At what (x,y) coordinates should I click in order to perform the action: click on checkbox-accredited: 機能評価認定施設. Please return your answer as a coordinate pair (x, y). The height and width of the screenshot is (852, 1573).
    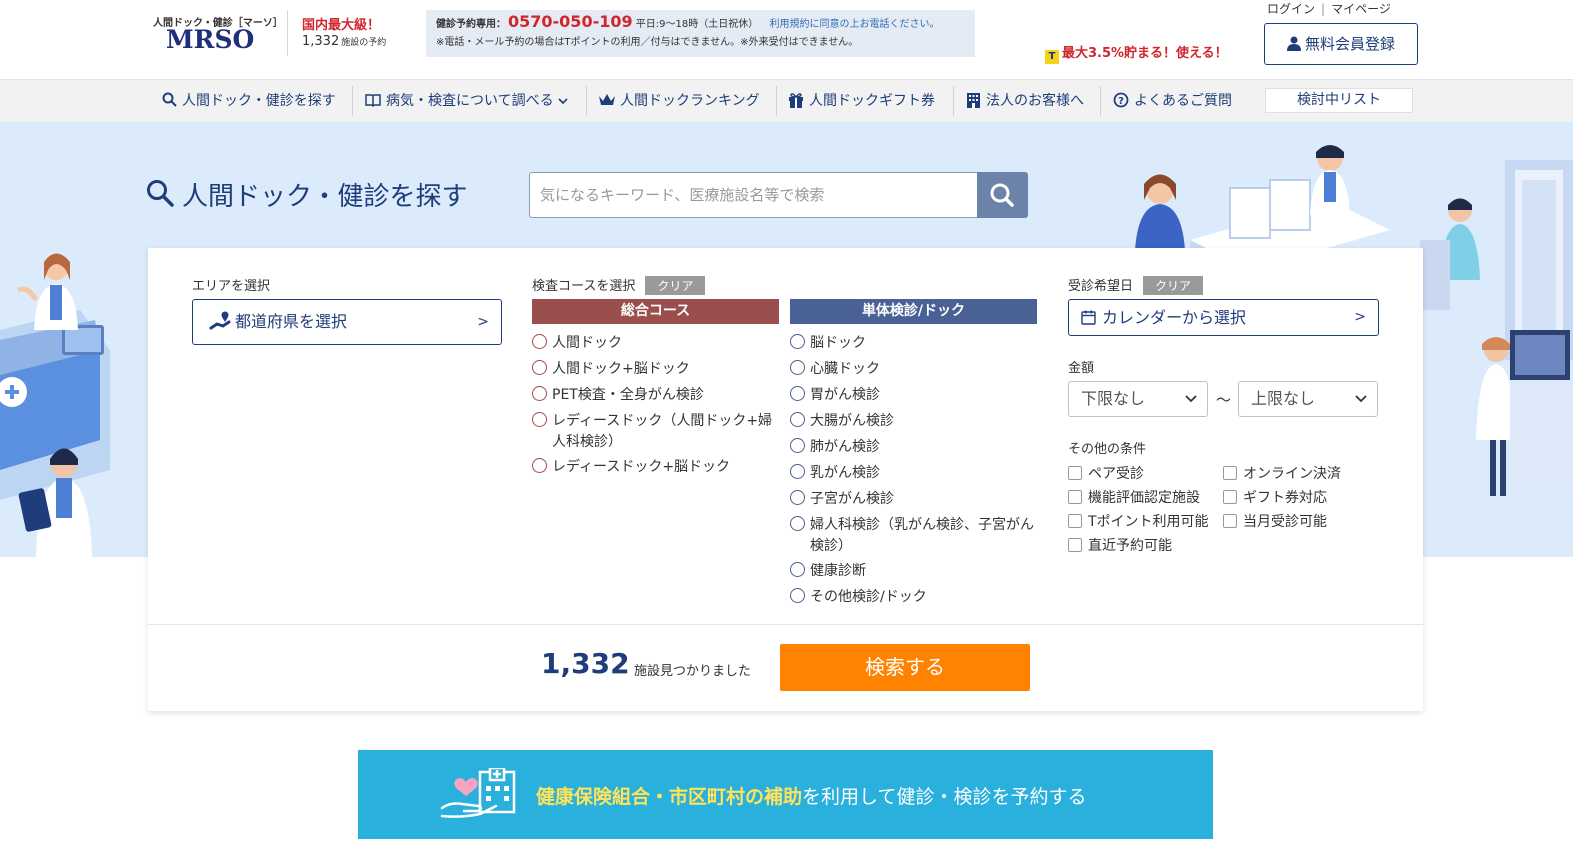
    Looking at the image, I should click on (1134, 497).